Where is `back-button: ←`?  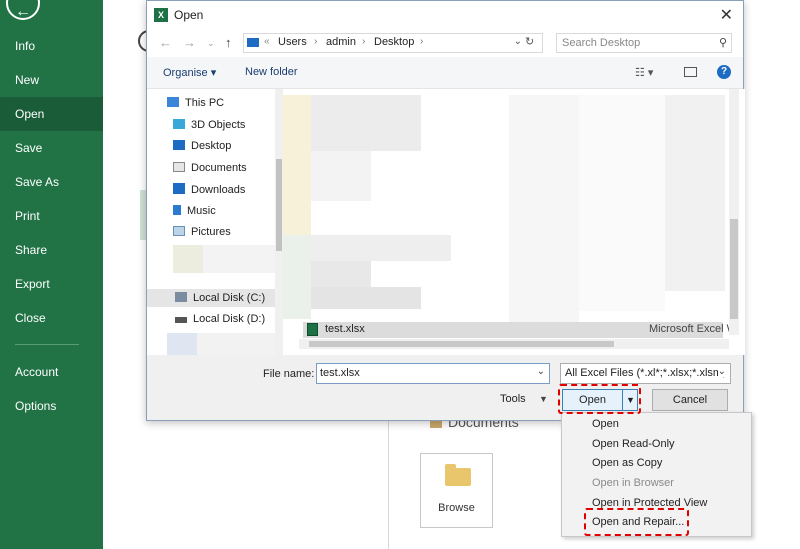 back-button: ← is located at coordinates (23, 10).